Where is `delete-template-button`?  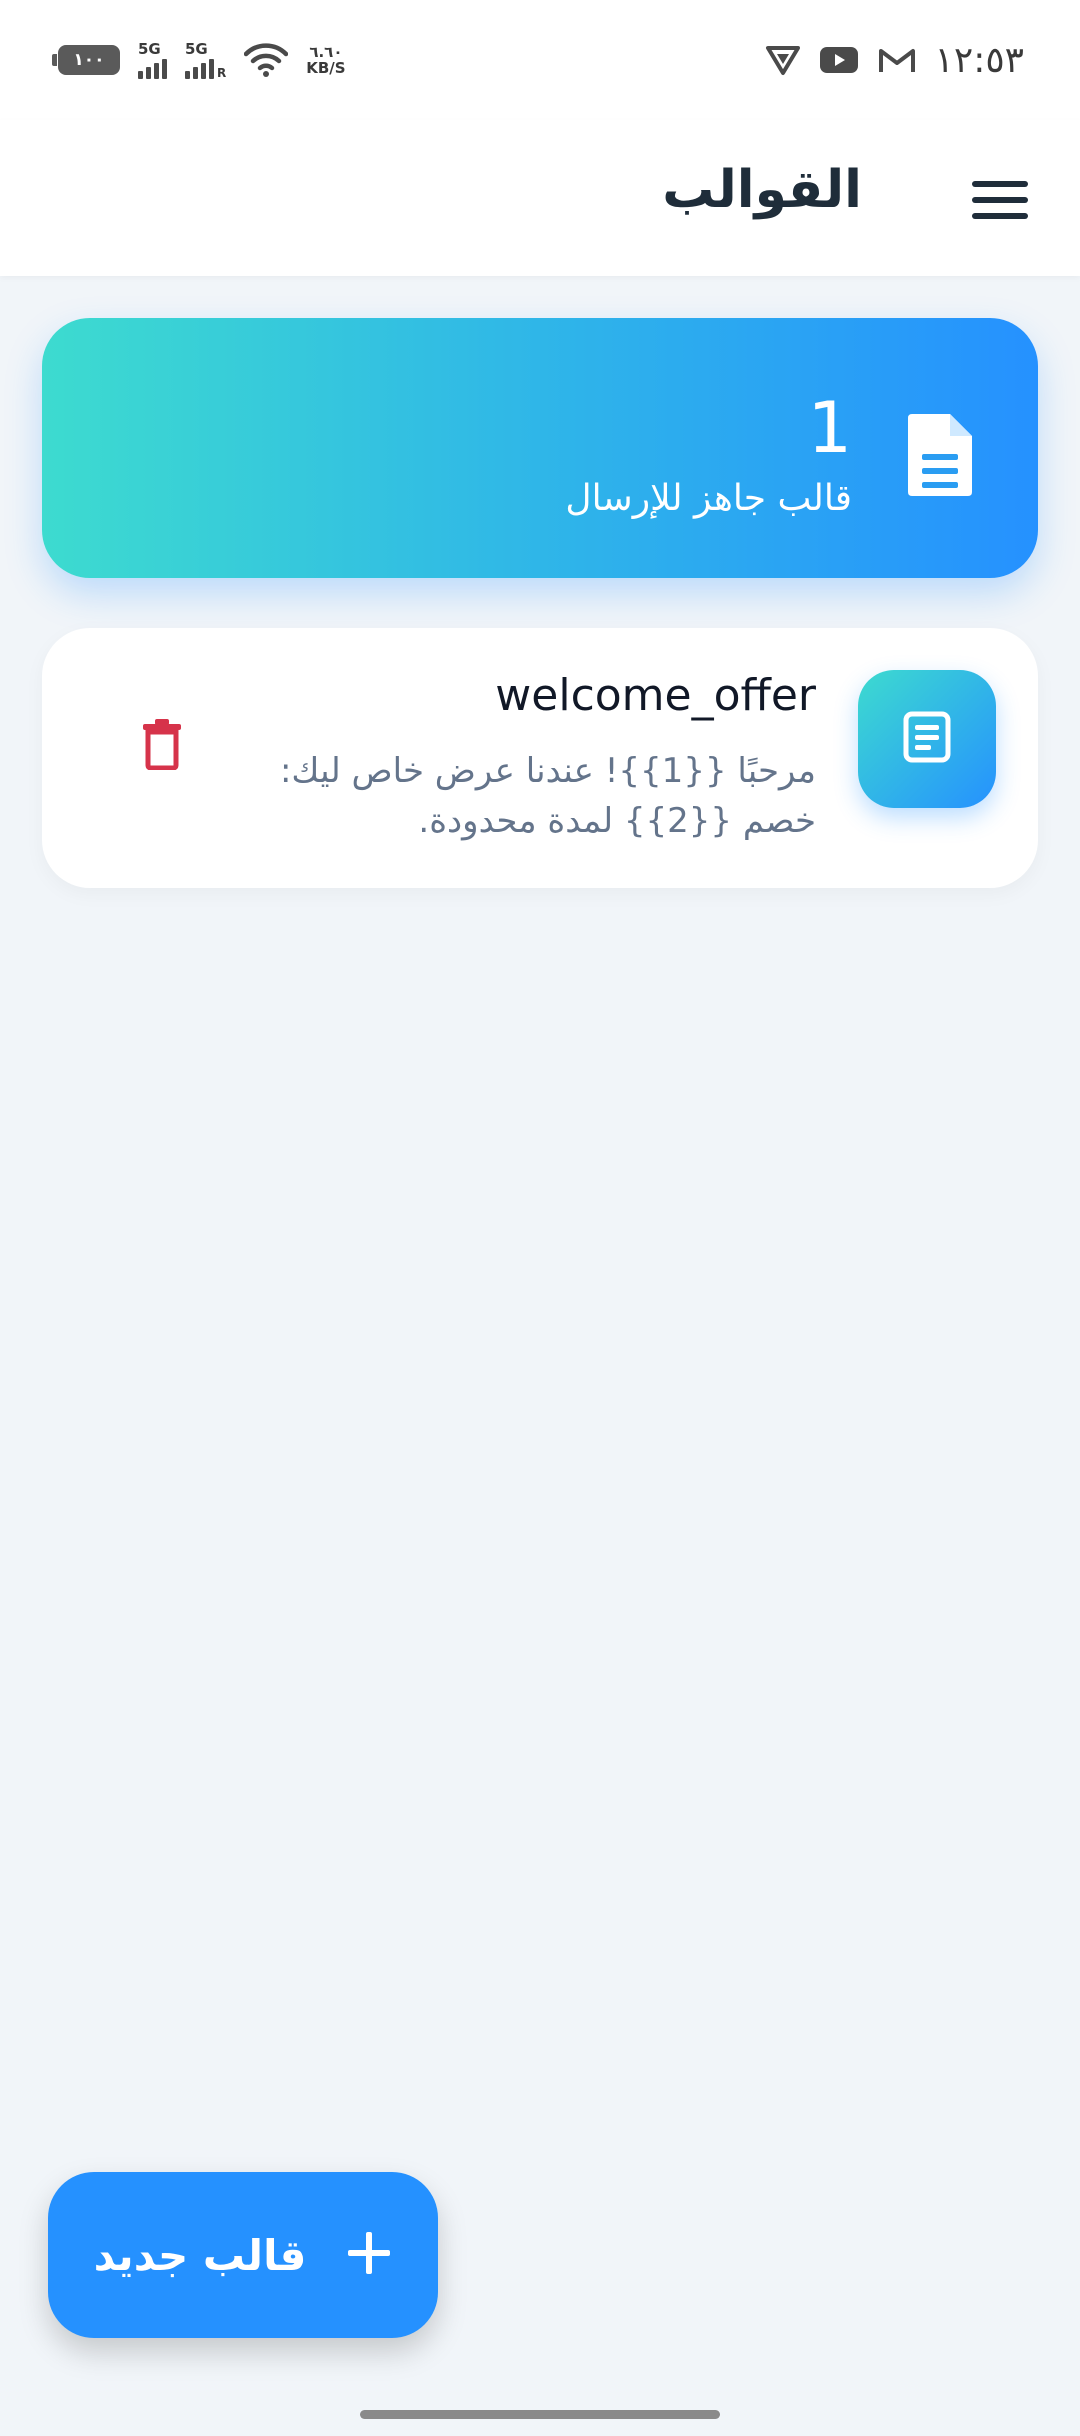
delete-template-button is located at coordinates (162, 746).